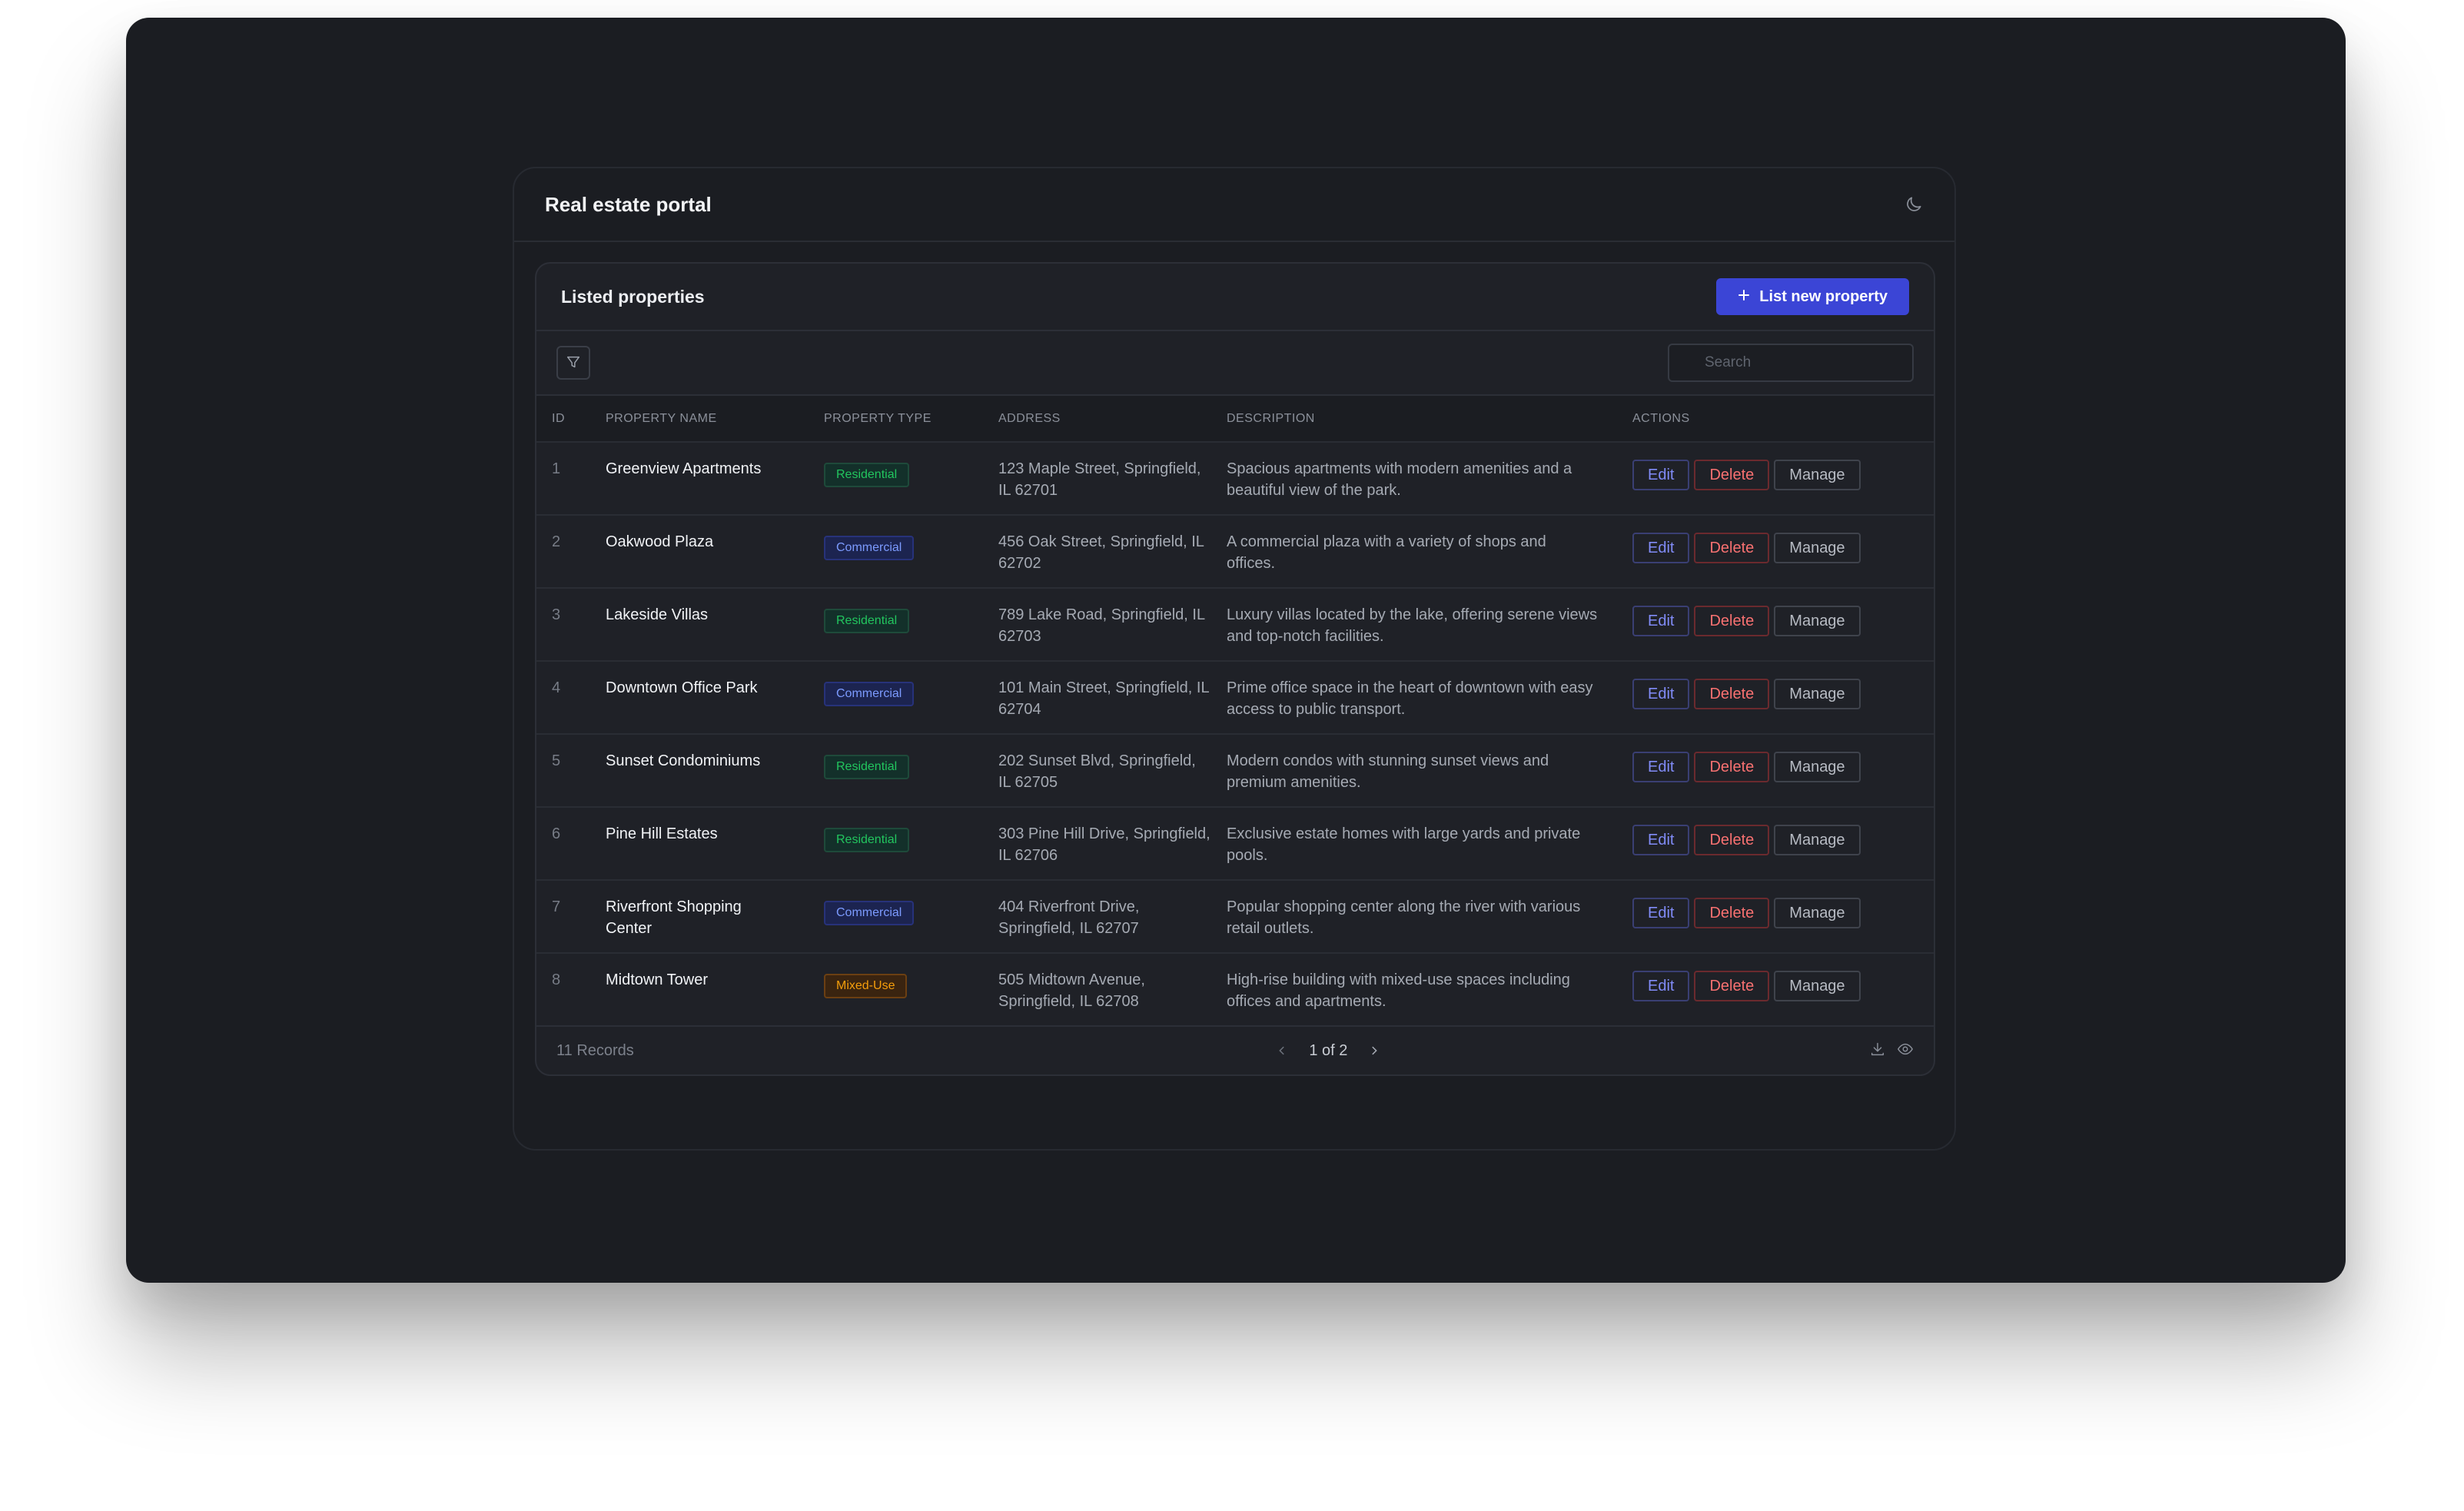 The width and height of the screenshot is (2464, 1511). I want to click on cell-id: 5, so click(556, 760).